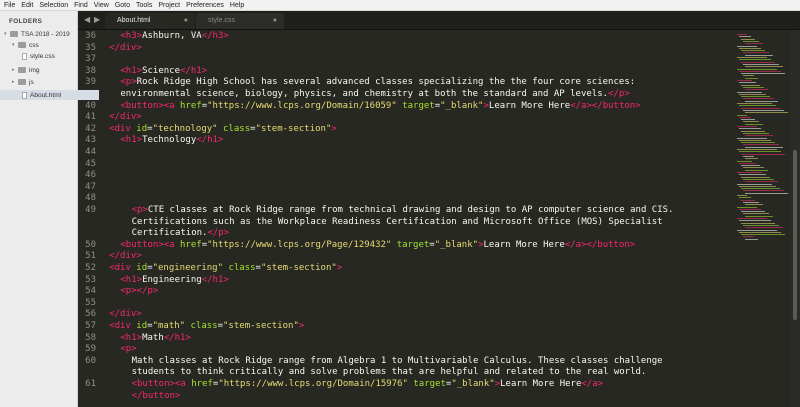 Image resolution: width=800 pixels, height=407 pixels. I want to click on tab-label: About.html, so click(134, 20).